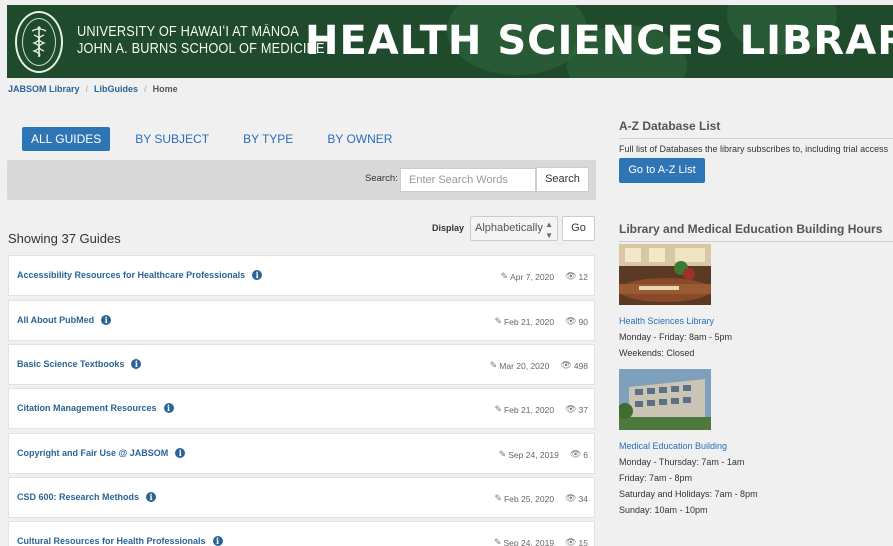 The width and height of the screenshot is (893, 546). Describe the element at coordinates (583, 321) in the screenshot. I see `guide-view-count: 90` at that location.